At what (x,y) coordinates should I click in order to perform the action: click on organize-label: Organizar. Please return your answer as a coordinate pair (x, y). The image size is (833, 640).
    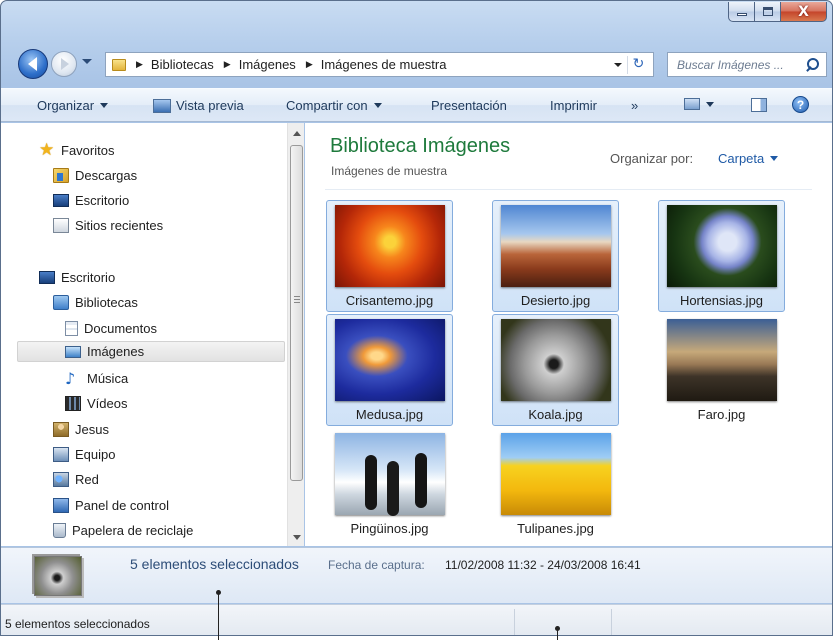
    Looking at the image, I should click on (66, 105).